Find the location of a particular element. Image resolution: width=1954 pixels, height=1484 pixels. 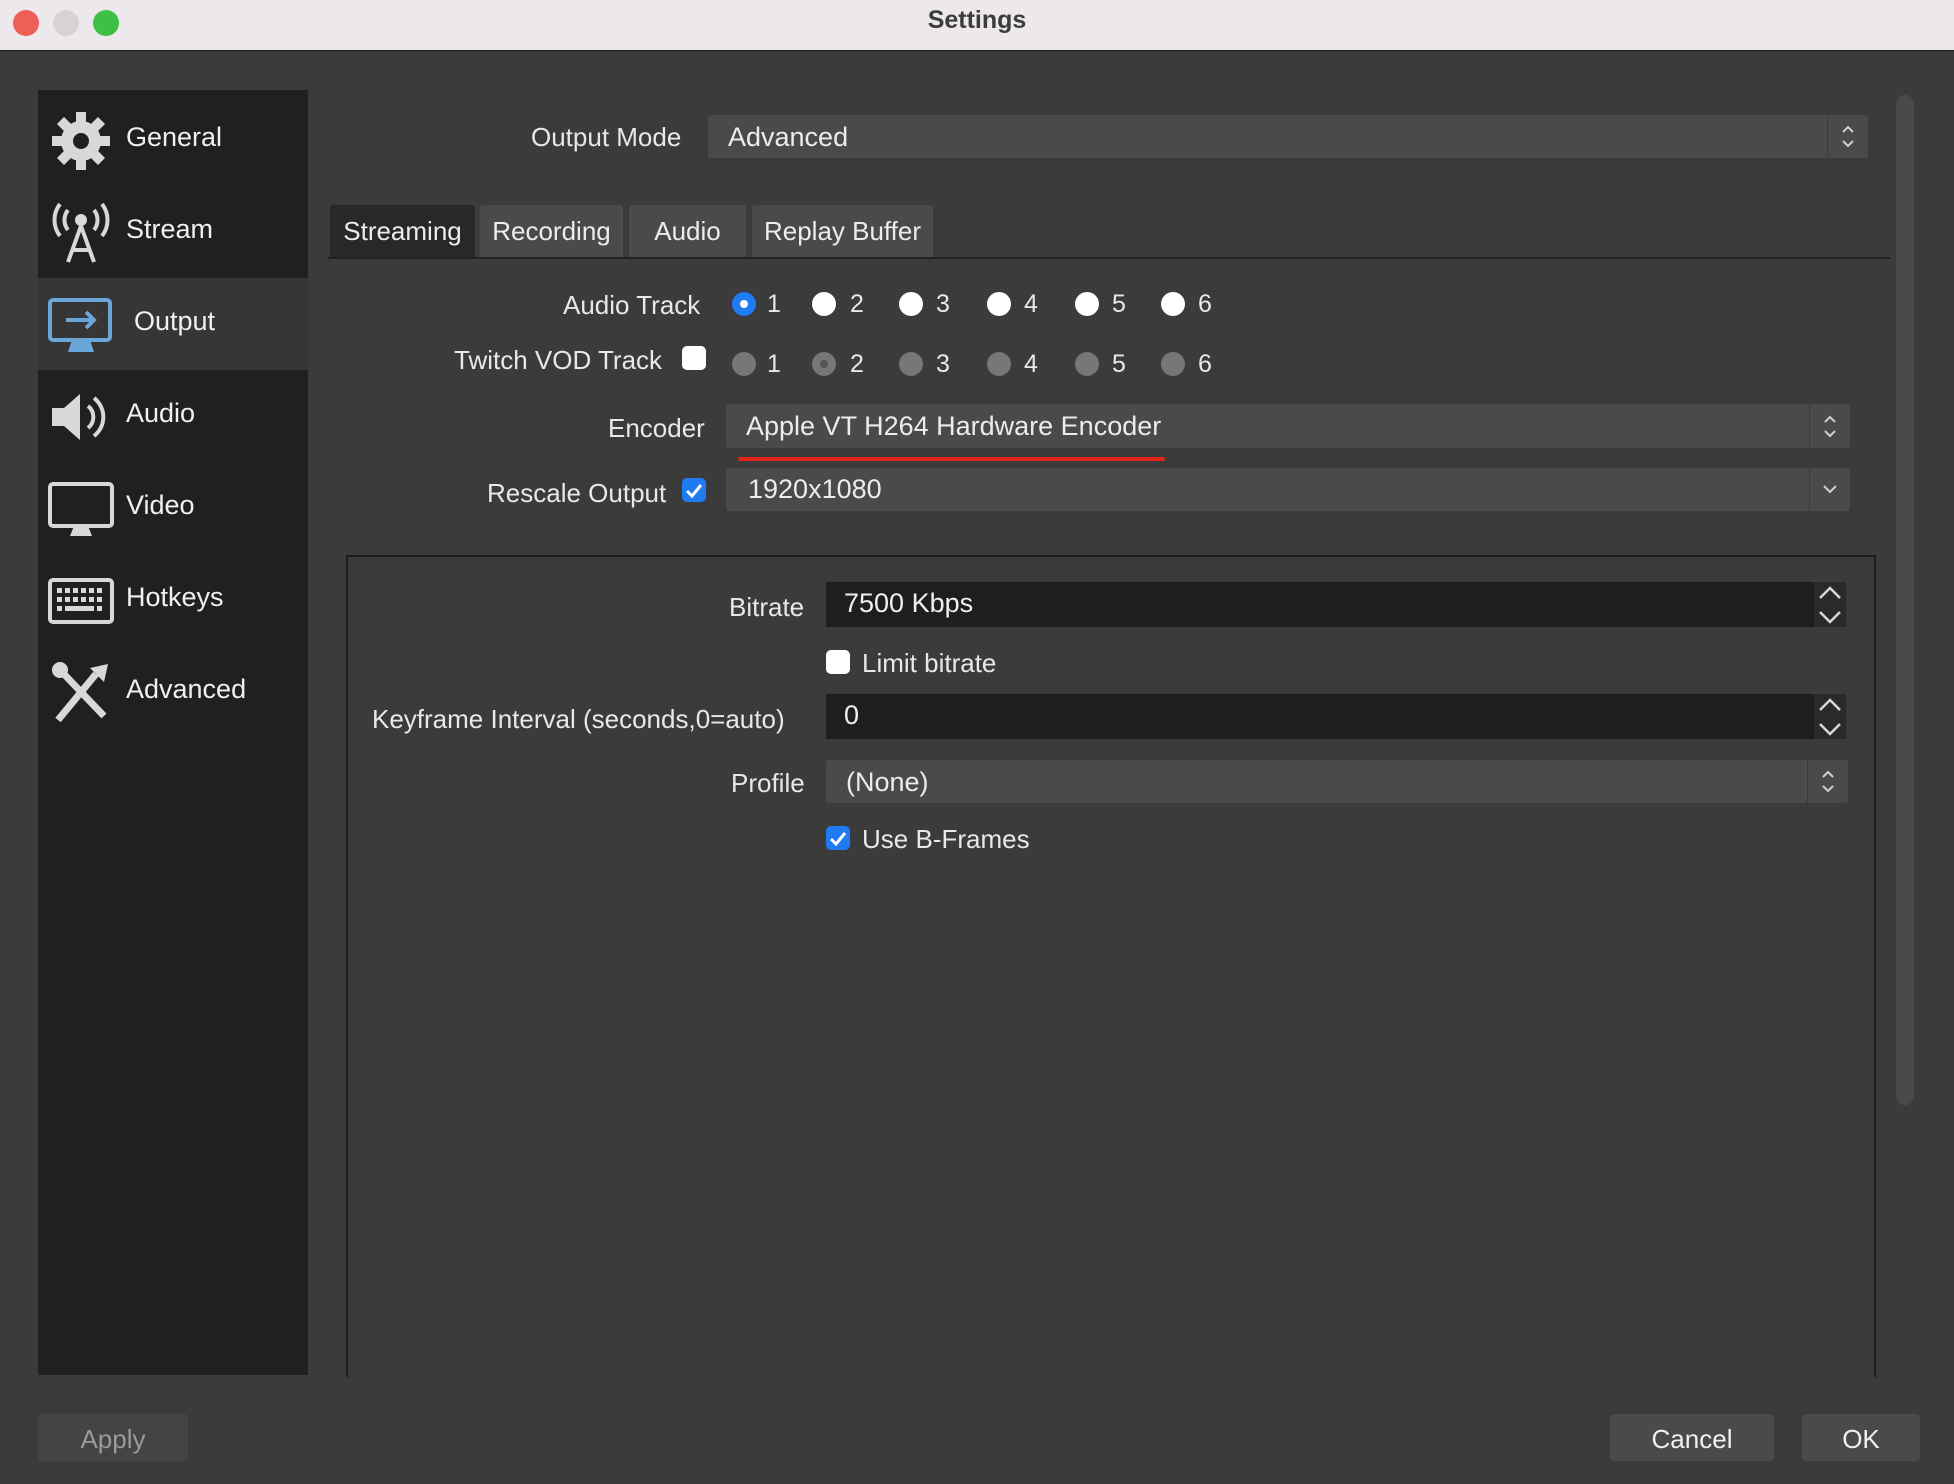

sidebar-item-advanced: Advanced is located at coordinates (173, 692).